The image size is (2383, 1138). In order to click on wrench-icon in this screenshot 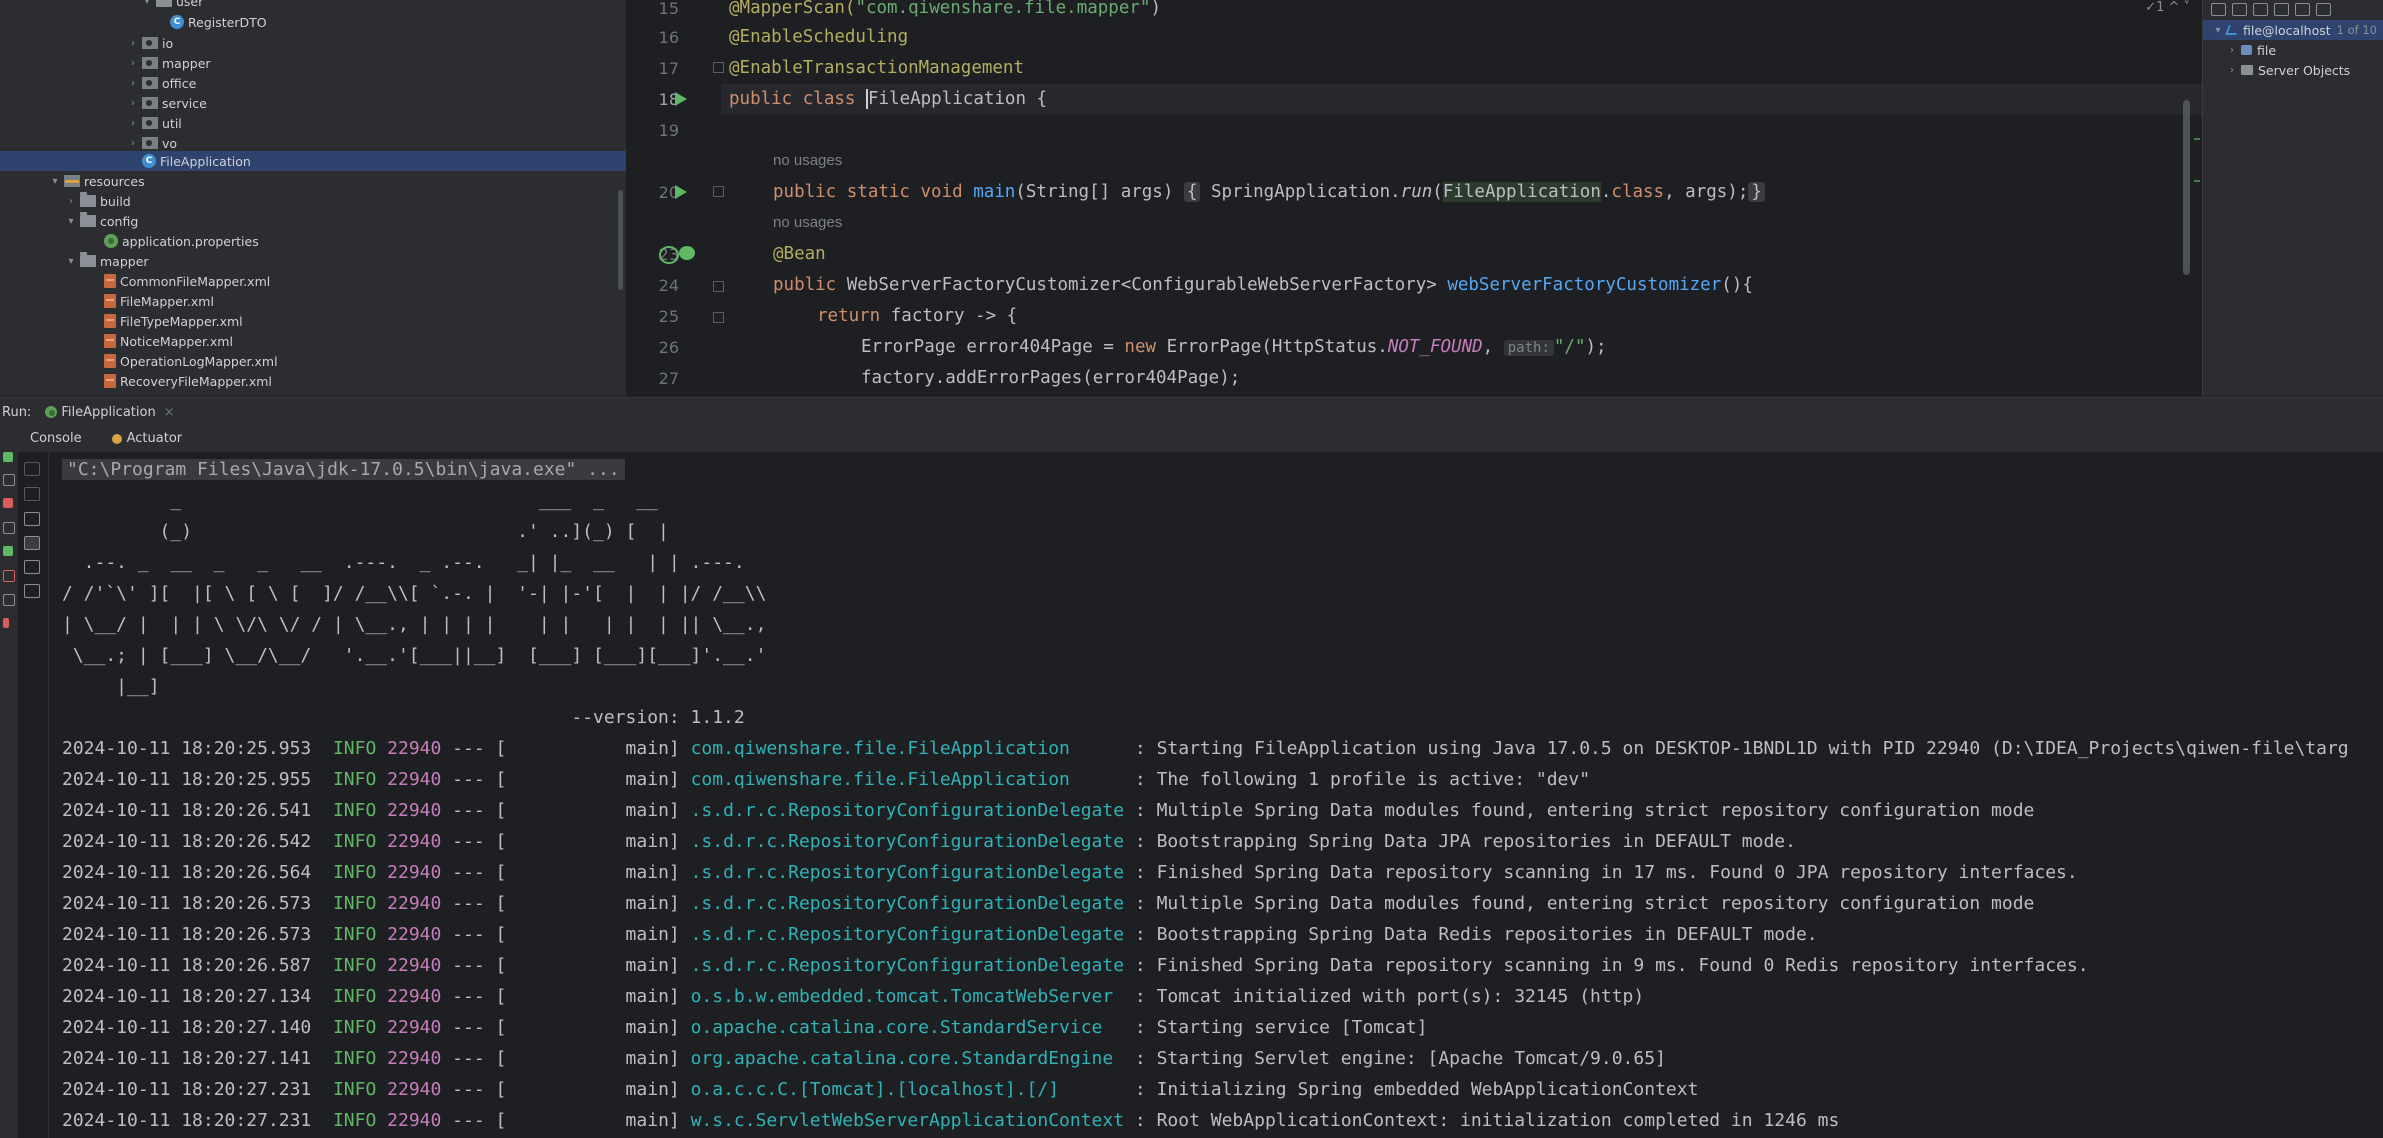, I will do `click(9, 480)`.